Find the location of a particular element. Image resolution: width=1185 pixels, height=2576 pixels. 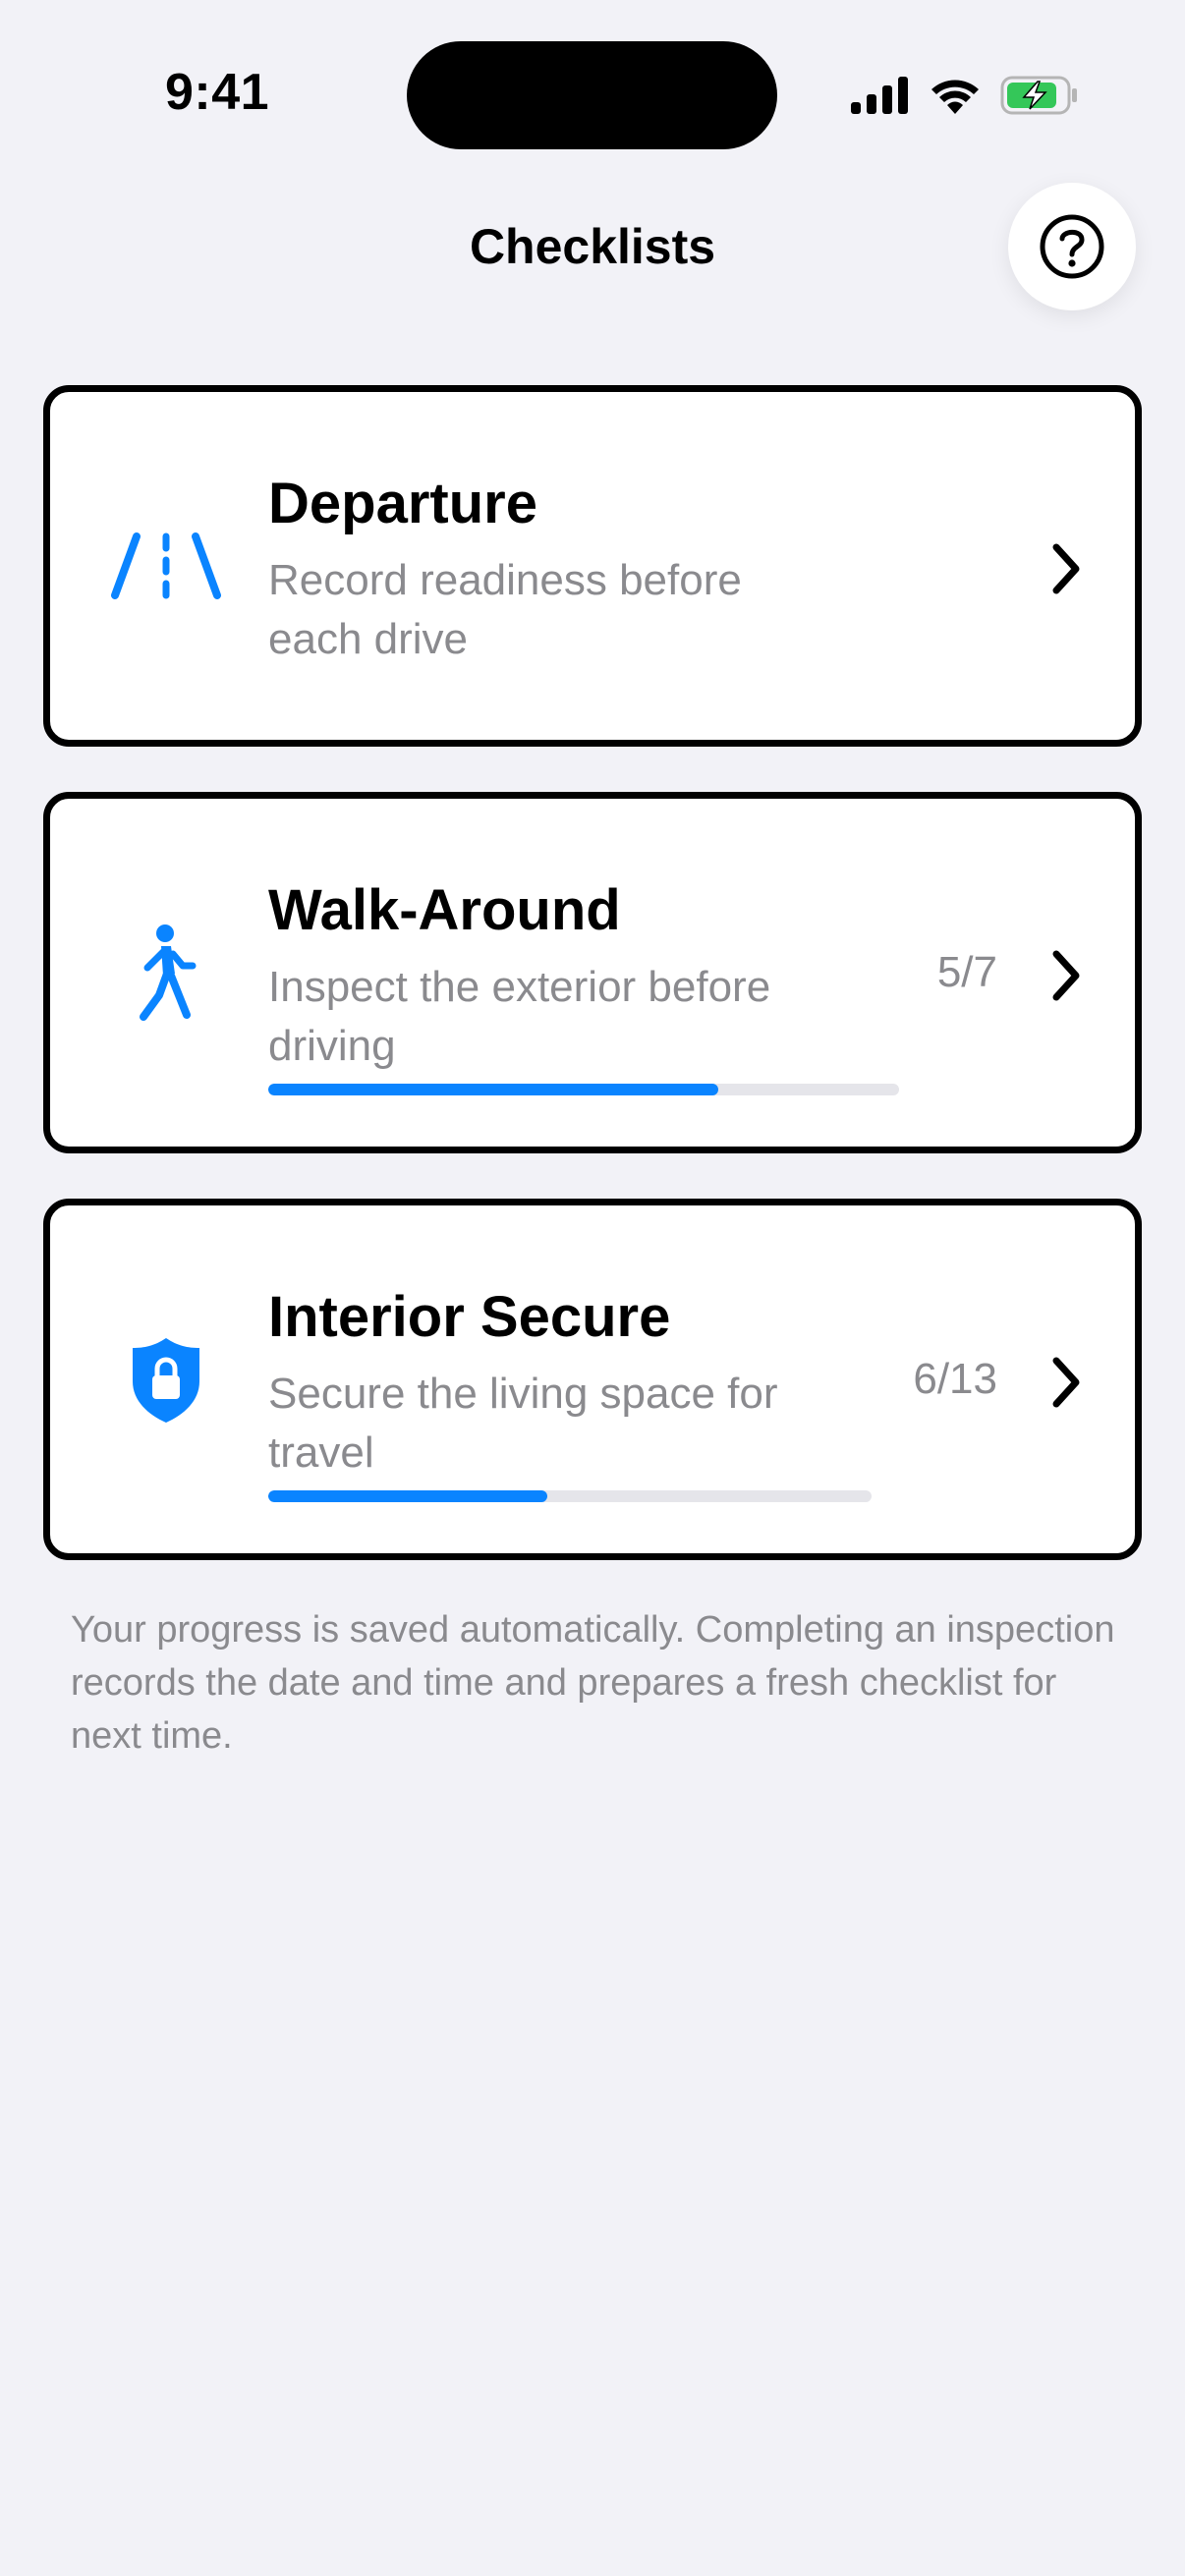

card-description: Secure the living space for travel is located at coordinates (523, 1423).